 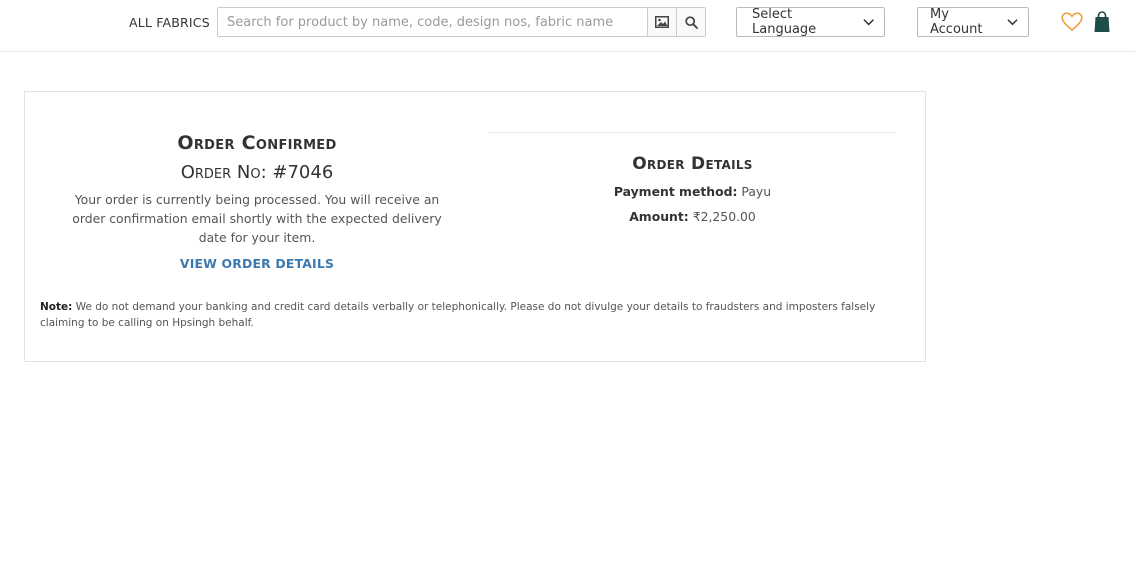 I want to click on my-account-label: My Account, so click(x=956, y=22).